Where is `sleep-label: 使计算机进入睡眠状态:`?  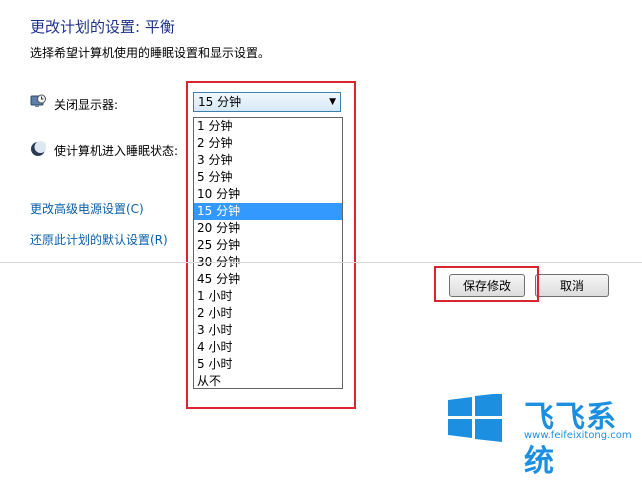 sleep-label: 使计算机进入睡眠状态: is located at coordinates (116, 151).